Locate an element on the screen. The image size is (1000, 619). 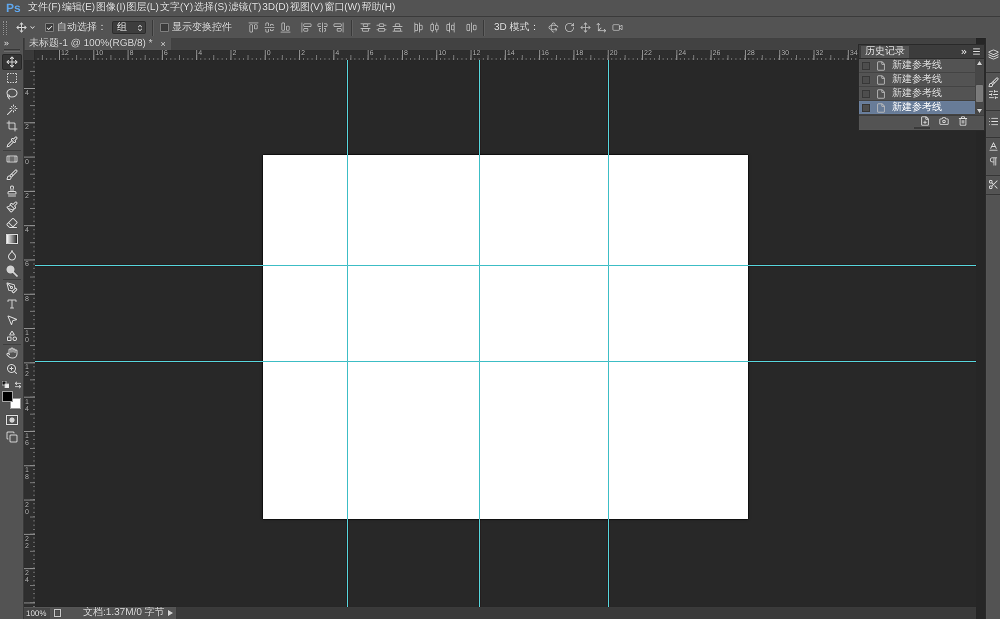
rotate-arrow-icon is located at coordinates (569, 27).